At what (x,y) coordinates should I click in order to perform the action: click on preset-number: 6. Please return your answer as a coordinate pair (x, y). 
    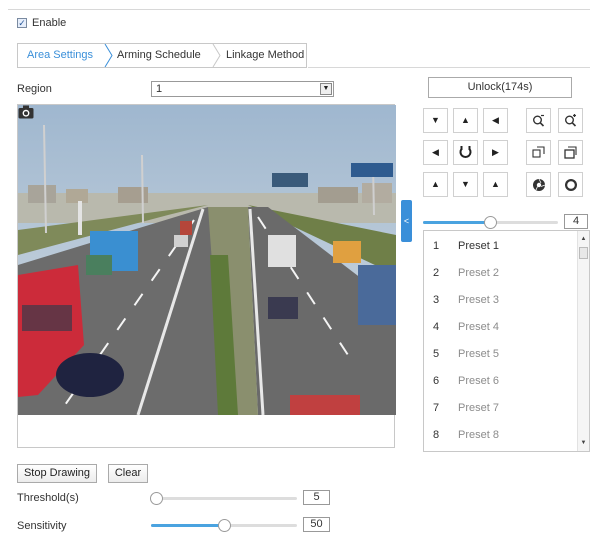
    Looking at the image, I should click on (436, 381).